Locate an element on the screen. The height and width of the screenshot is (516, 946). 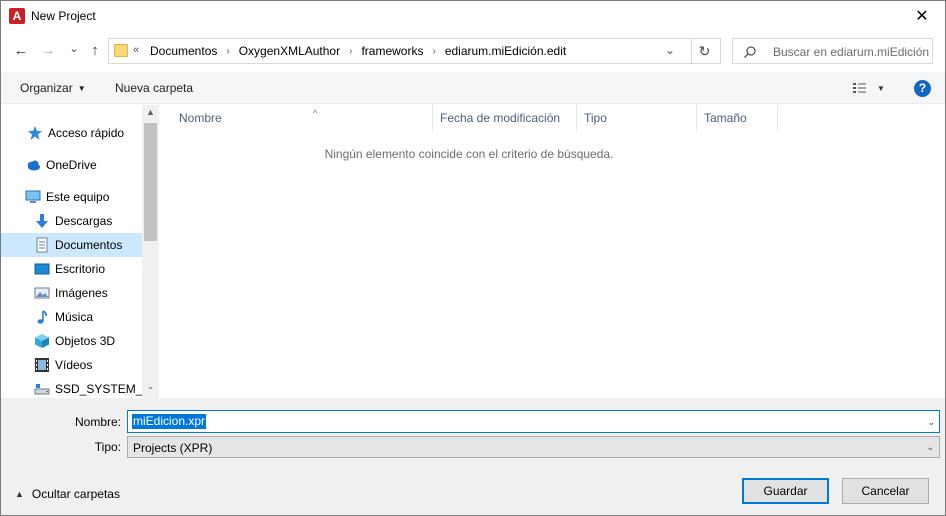
star-icon is located at coordinates (35, 133).